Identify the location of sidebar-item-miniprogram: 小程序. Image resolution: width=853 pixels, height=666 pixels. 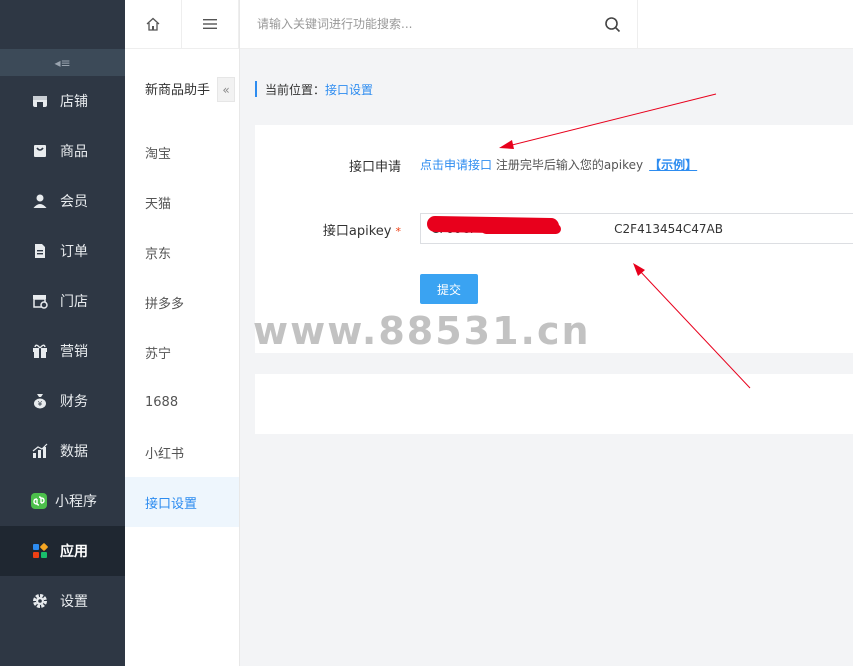
(62, 501).